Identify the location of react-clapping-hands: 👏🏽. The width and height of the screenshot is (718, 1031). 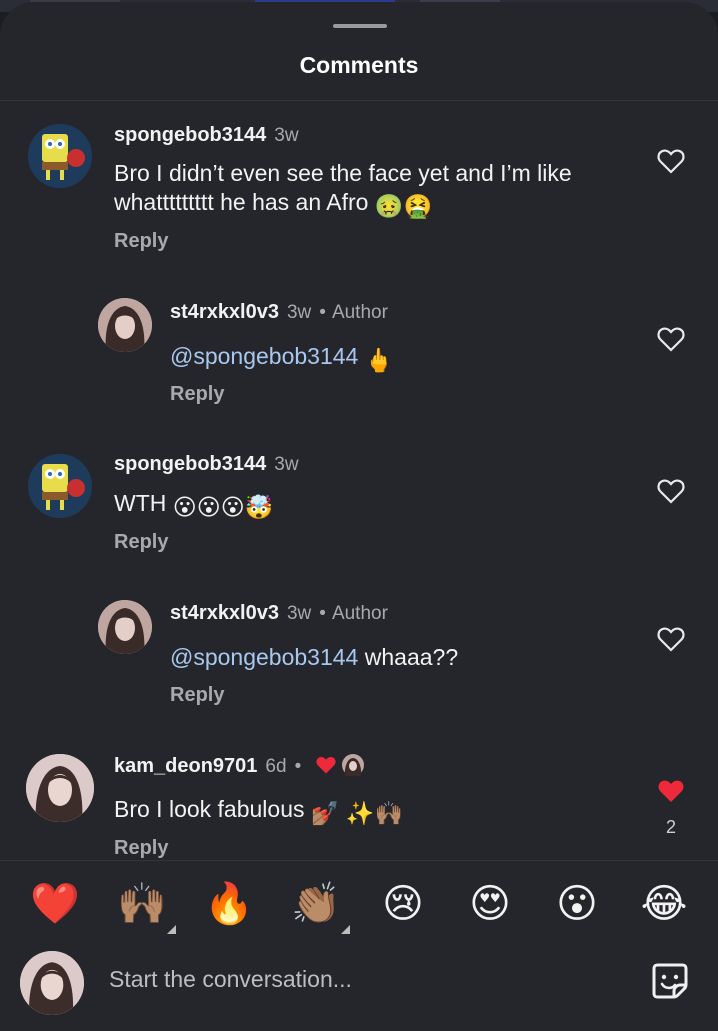
(320, 906).